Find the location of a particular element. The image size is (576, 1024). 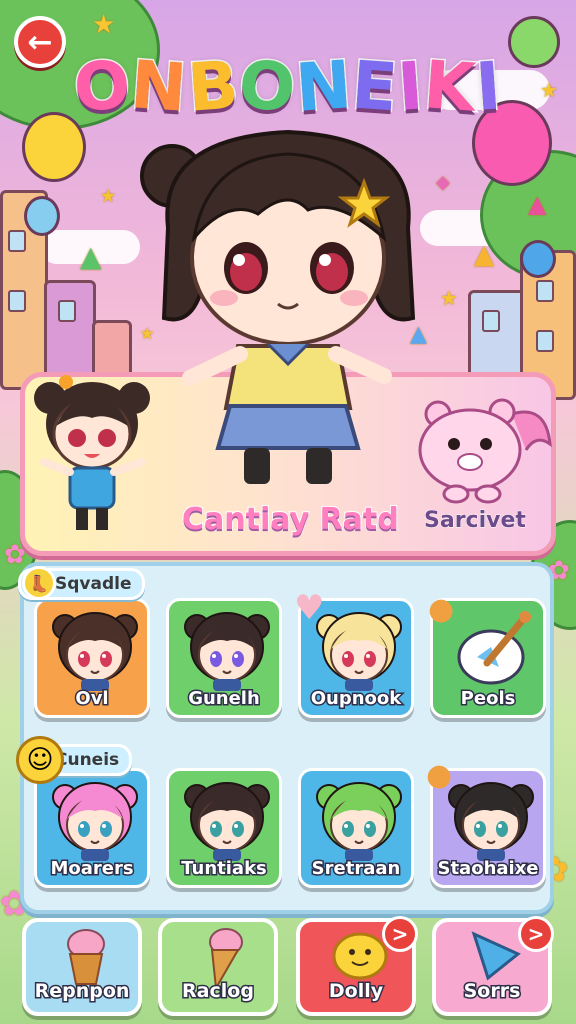

title-letter: K is located at coordinates (450, 86).